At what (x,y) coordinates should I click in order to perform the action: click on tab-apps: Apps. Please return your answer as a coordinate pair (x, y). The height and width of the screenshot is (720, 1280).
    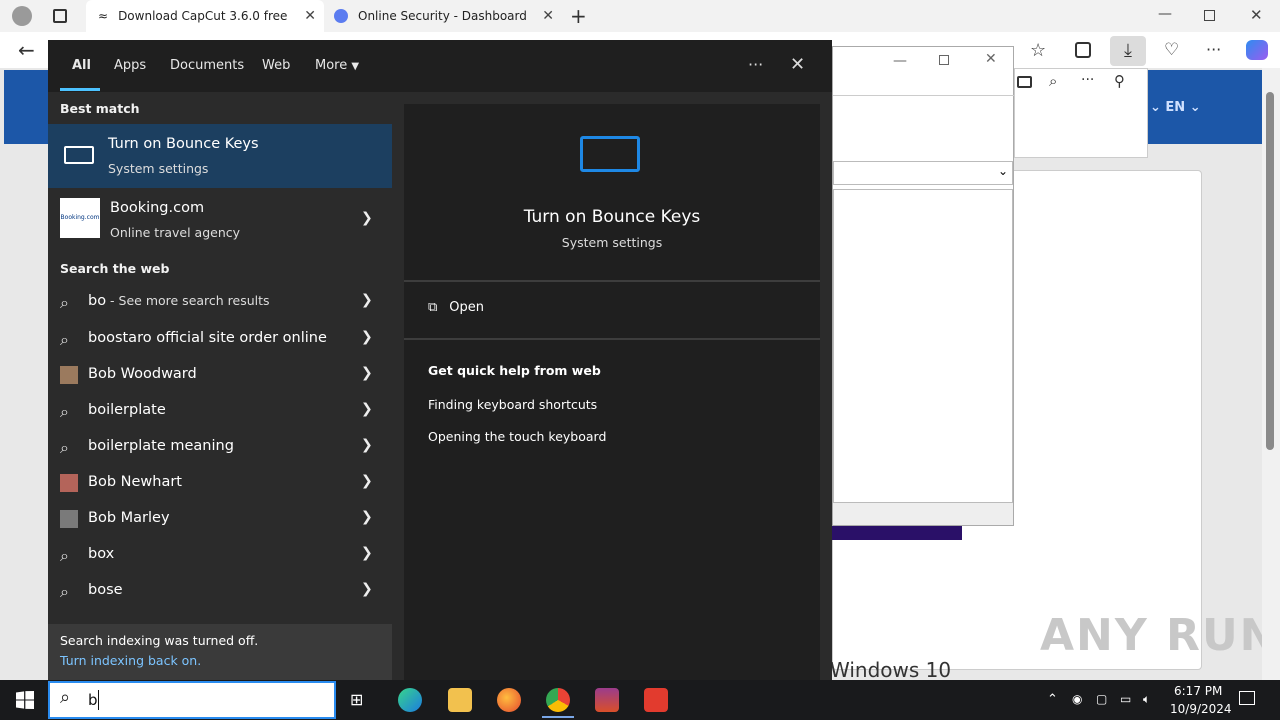
    Looking at the image, I should click on (130, 65).